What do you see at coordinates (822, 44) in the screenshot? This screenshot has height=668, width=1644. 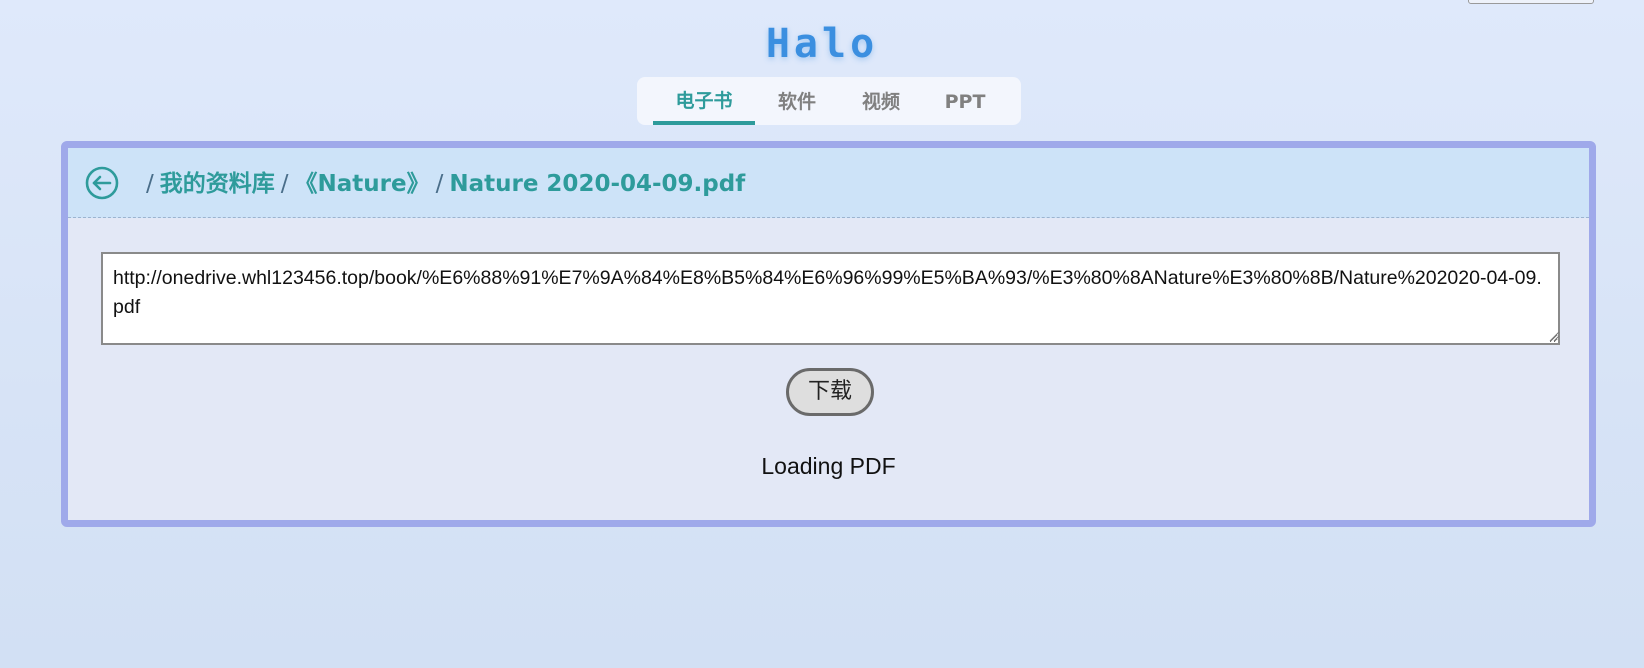 I see `site-title: Halo` at bounding box center [822, 44].